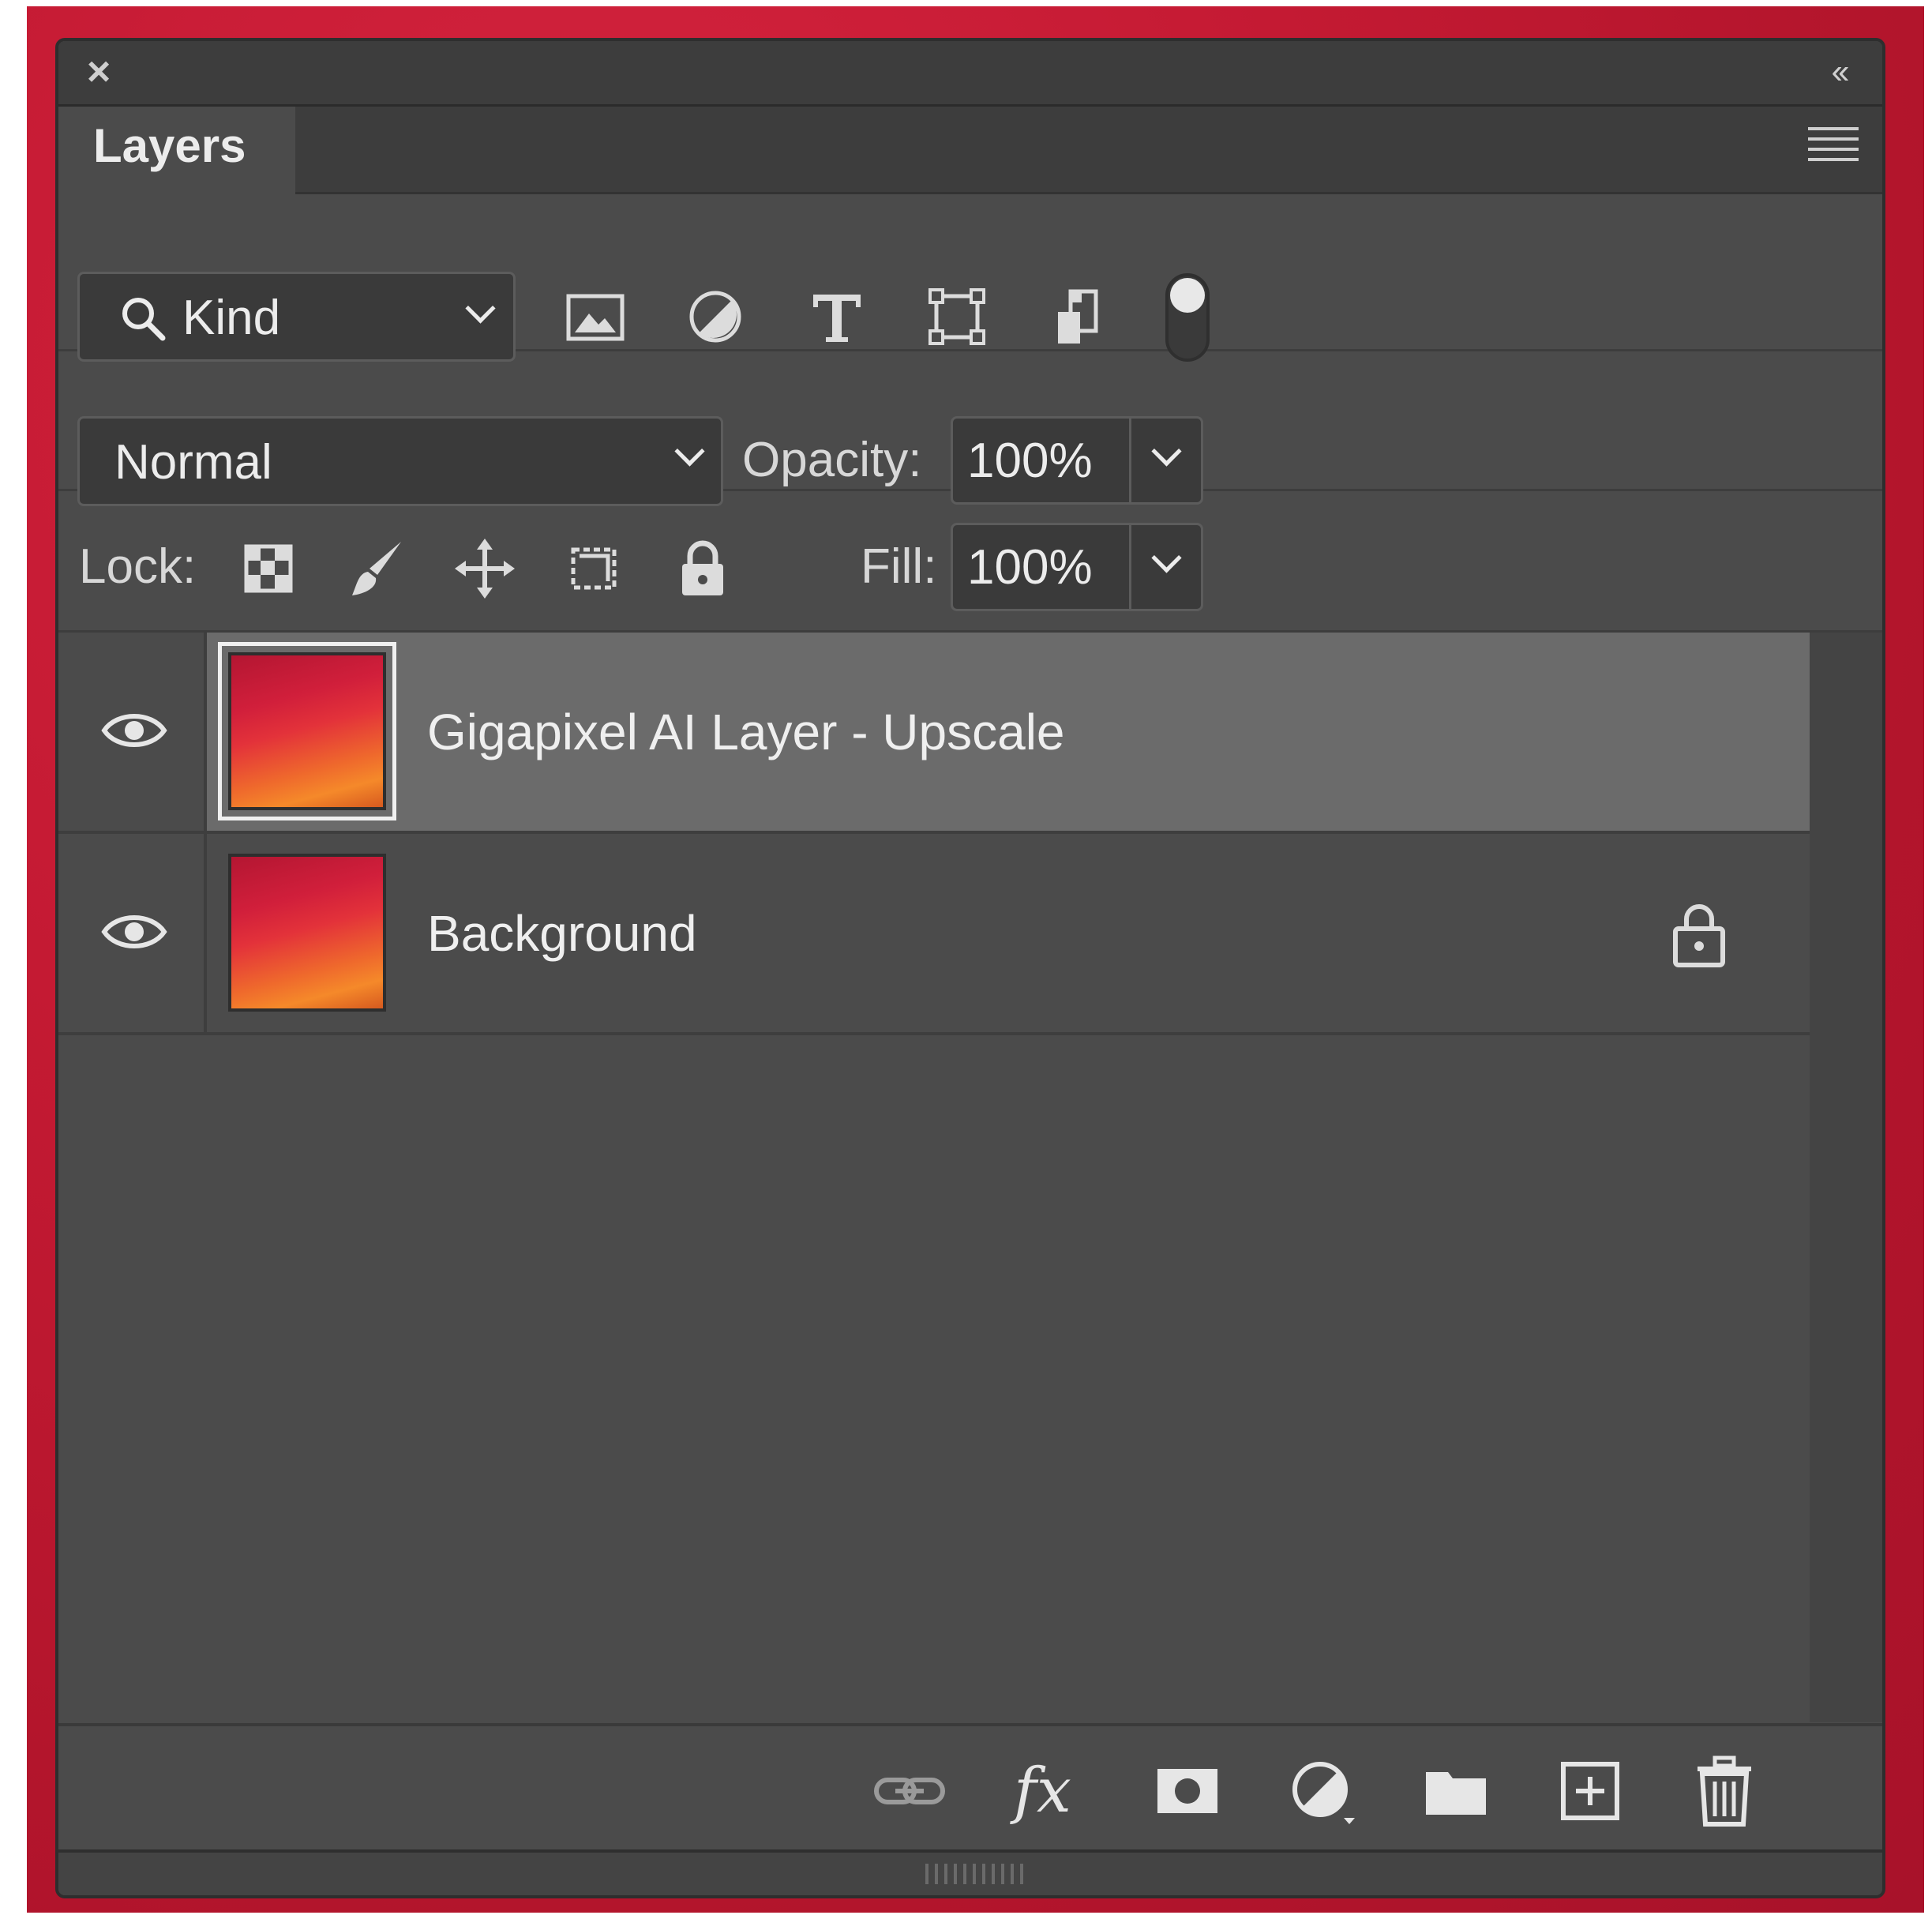  I want to click on adjustment-filter-icon, so click(716, 316).